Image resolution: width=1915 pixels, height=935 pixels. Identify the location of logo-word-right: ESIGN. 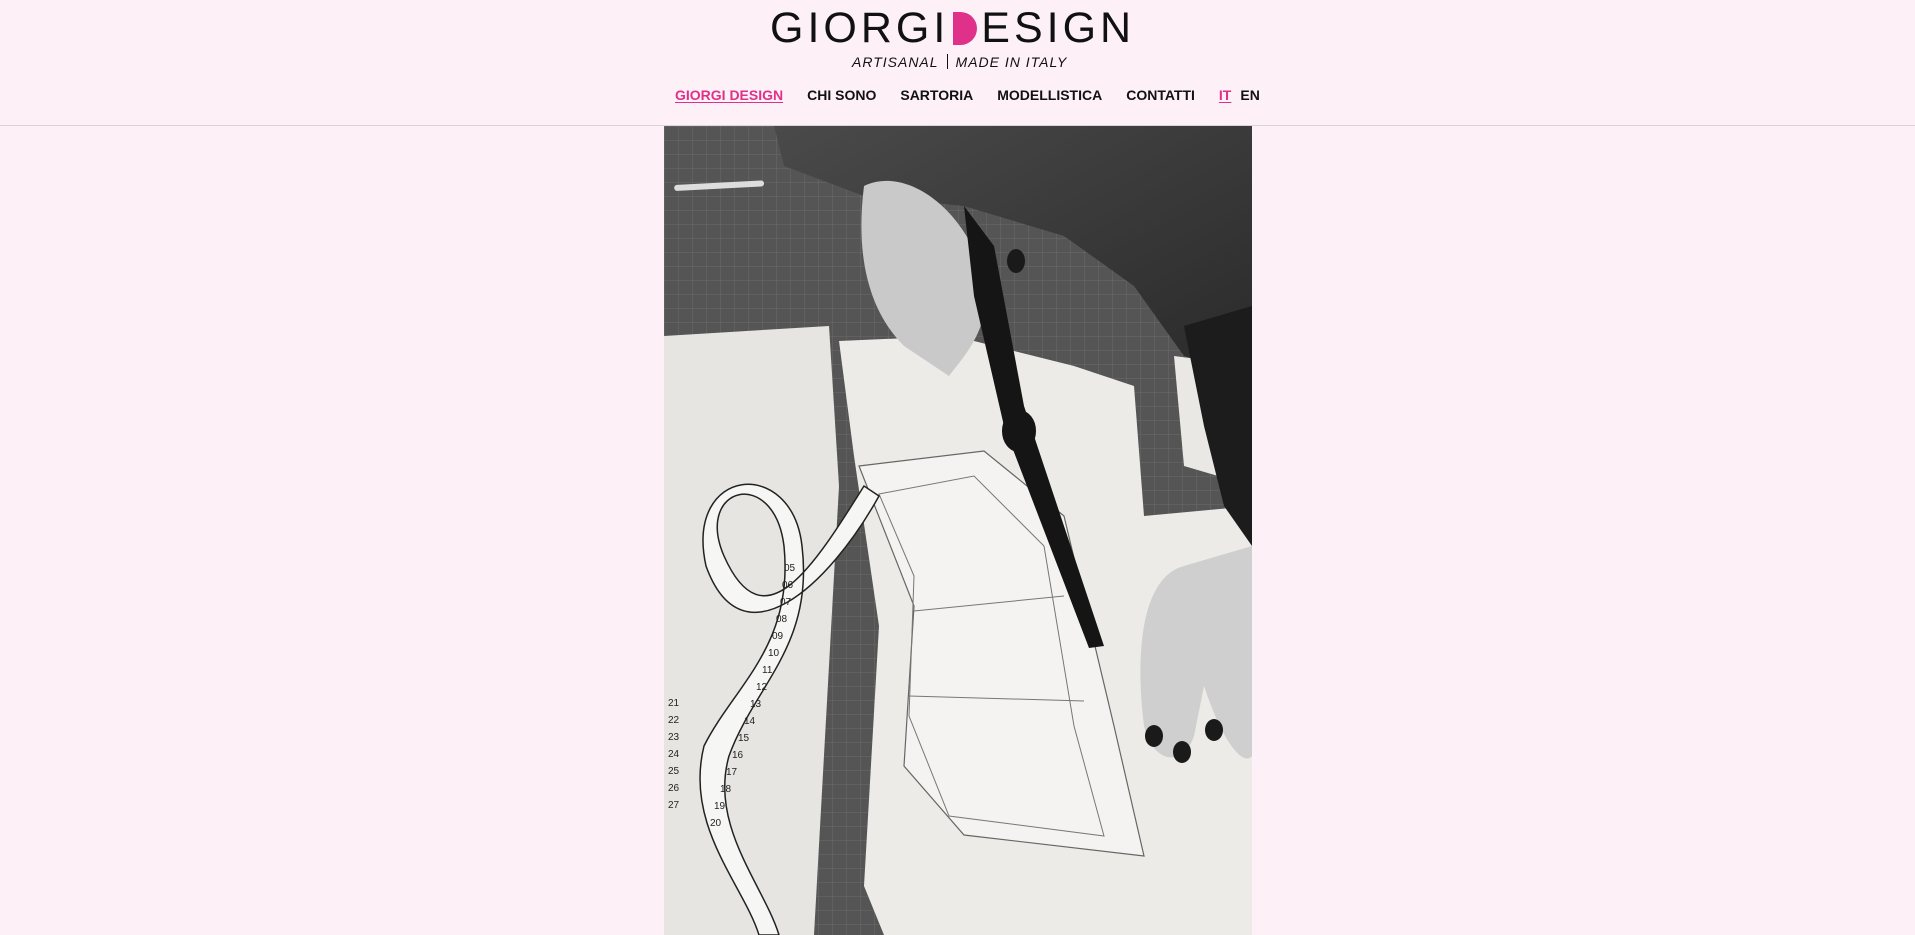
(1058, 28).